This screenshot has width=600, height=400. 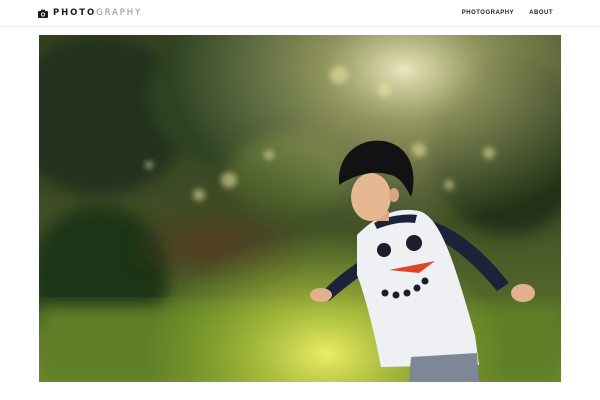 What do you see at coordinates (119, 13) in the screenshot?
I see `site-title-light: GRAPHY` at bounding box center [119, 13].